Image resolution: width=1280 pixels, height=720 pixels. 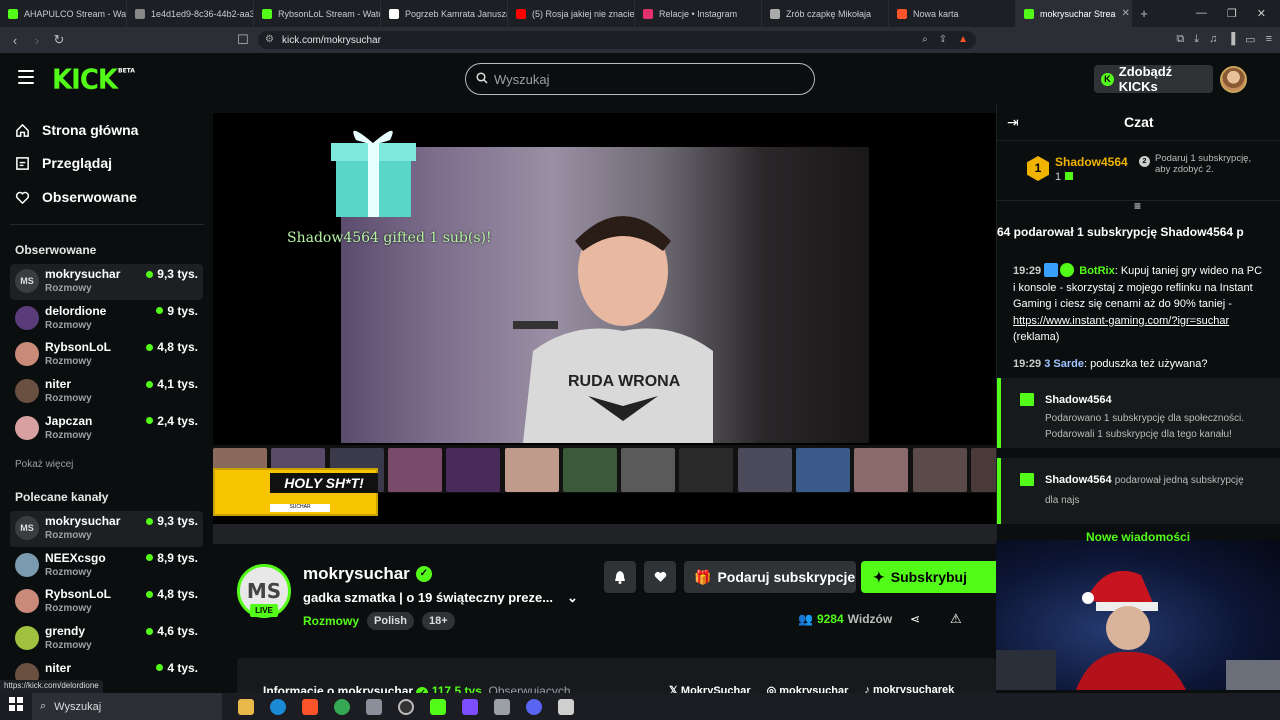 I want to click on tag-age: 18+, so click(x=438, y=621).